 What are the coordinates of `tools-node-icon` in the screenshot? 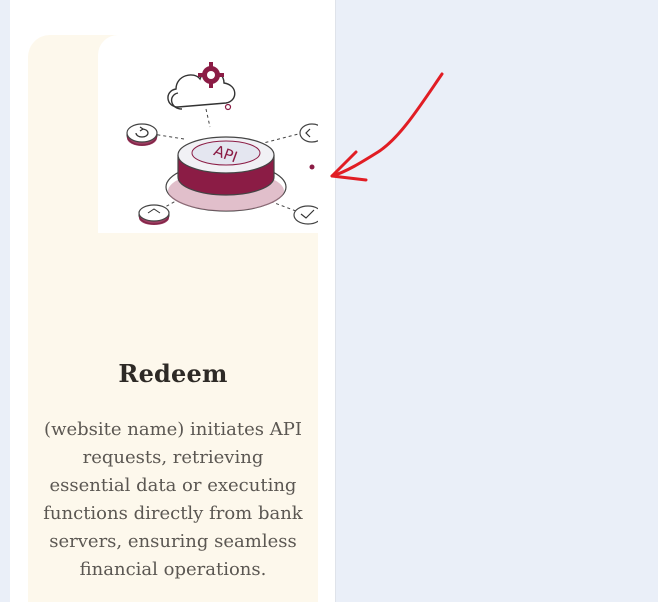 It's located at (154, 214).